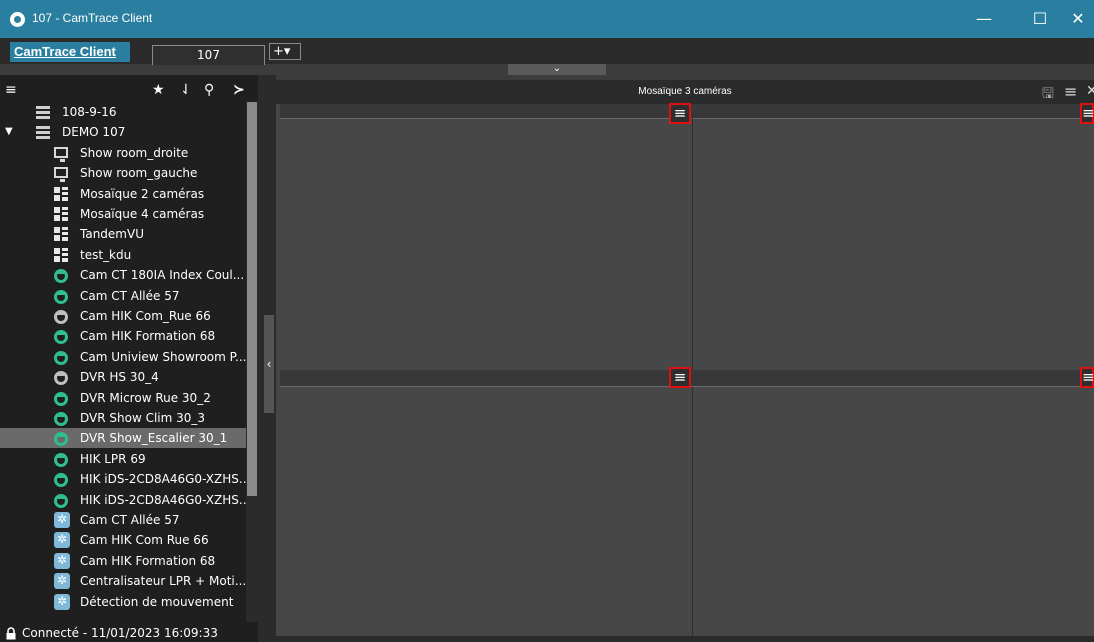  Describe the element at coordinates (186, 90) in the screenshot. I see `sort-icon: ⇃` at that location.